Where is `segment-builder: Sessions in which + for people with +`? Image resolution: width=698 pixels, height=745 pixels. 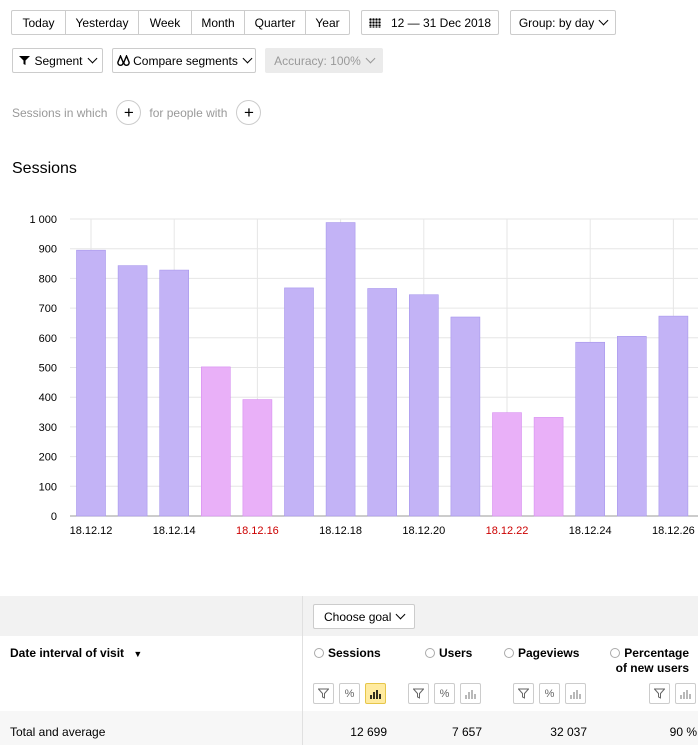
segment-builder: Sessions in which + for people with + is located at coordinates (137, 112).